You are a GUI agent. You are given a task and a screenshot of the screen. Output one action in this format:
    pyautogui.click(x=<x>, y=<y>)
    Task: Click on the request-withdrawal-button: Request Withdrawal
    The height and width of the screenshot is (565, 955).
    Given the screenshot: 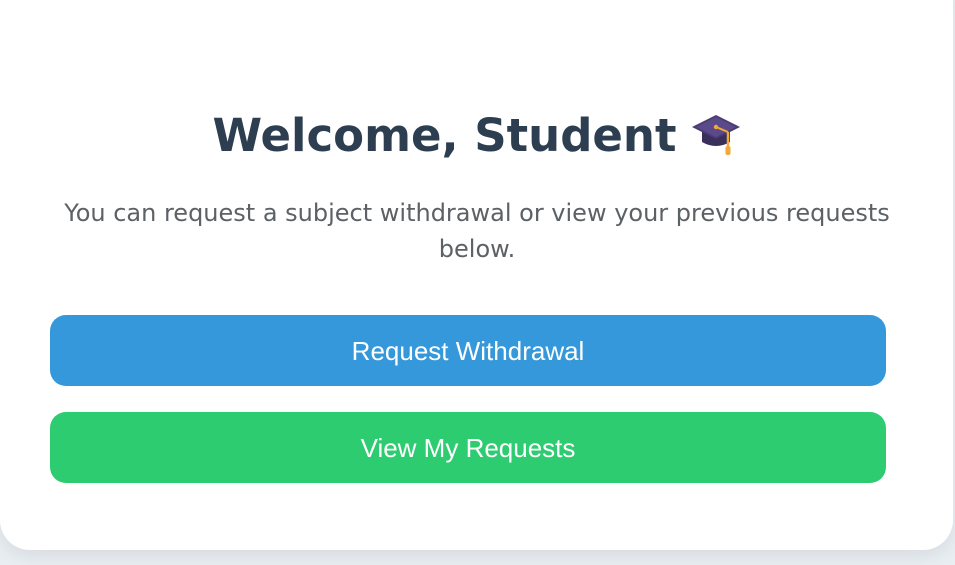 What is the action you would take?
    pyautogui.click(x=468, y=350)
    